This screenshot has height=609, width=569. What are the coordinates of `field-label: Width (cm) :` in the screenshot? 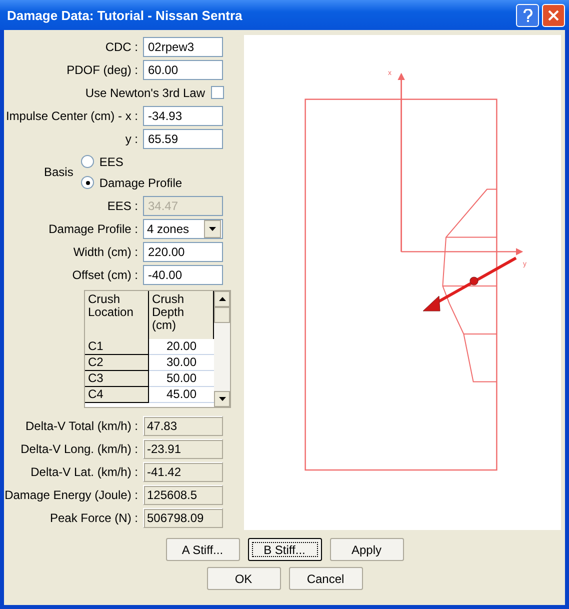 It's located at (105, 251).